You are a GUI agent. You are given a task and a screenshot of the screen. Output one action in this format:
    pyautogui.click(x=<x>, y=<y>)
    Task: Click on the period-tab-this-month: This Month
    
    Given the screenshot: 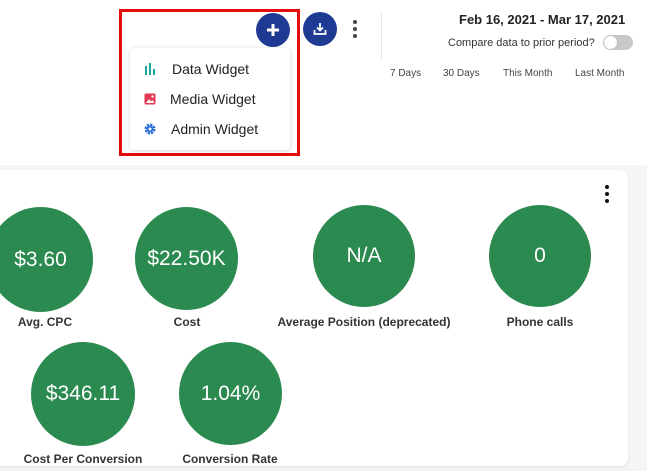 What is the action you would take?
    pyautogui.click(x=527, y=73)
    